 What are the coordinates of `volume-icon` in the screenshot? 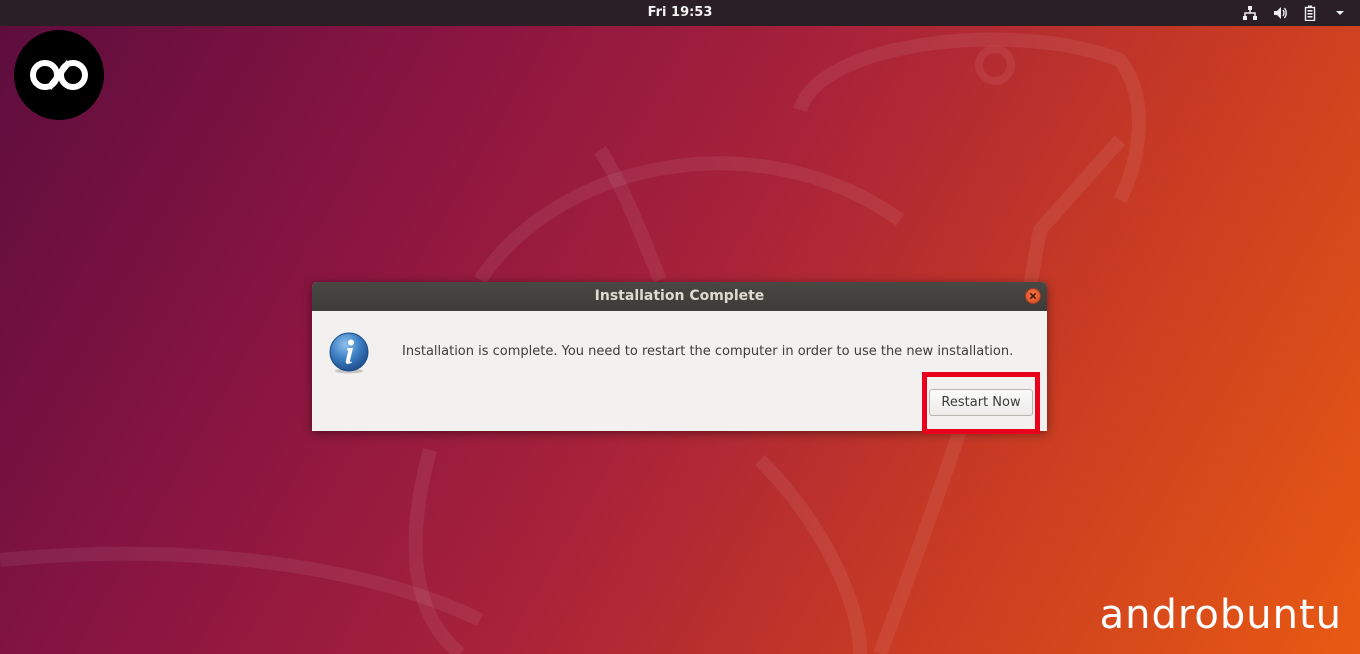 It's located at (1280, 13).